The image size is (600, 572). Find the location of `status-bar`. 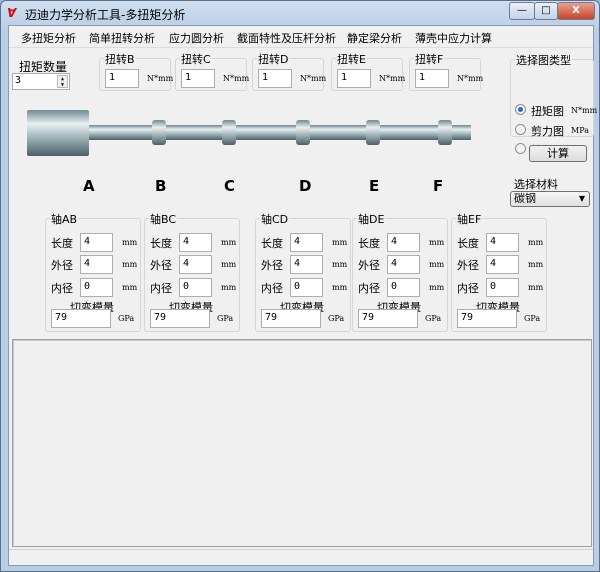

status-bar is located at coordinates (301, 557).